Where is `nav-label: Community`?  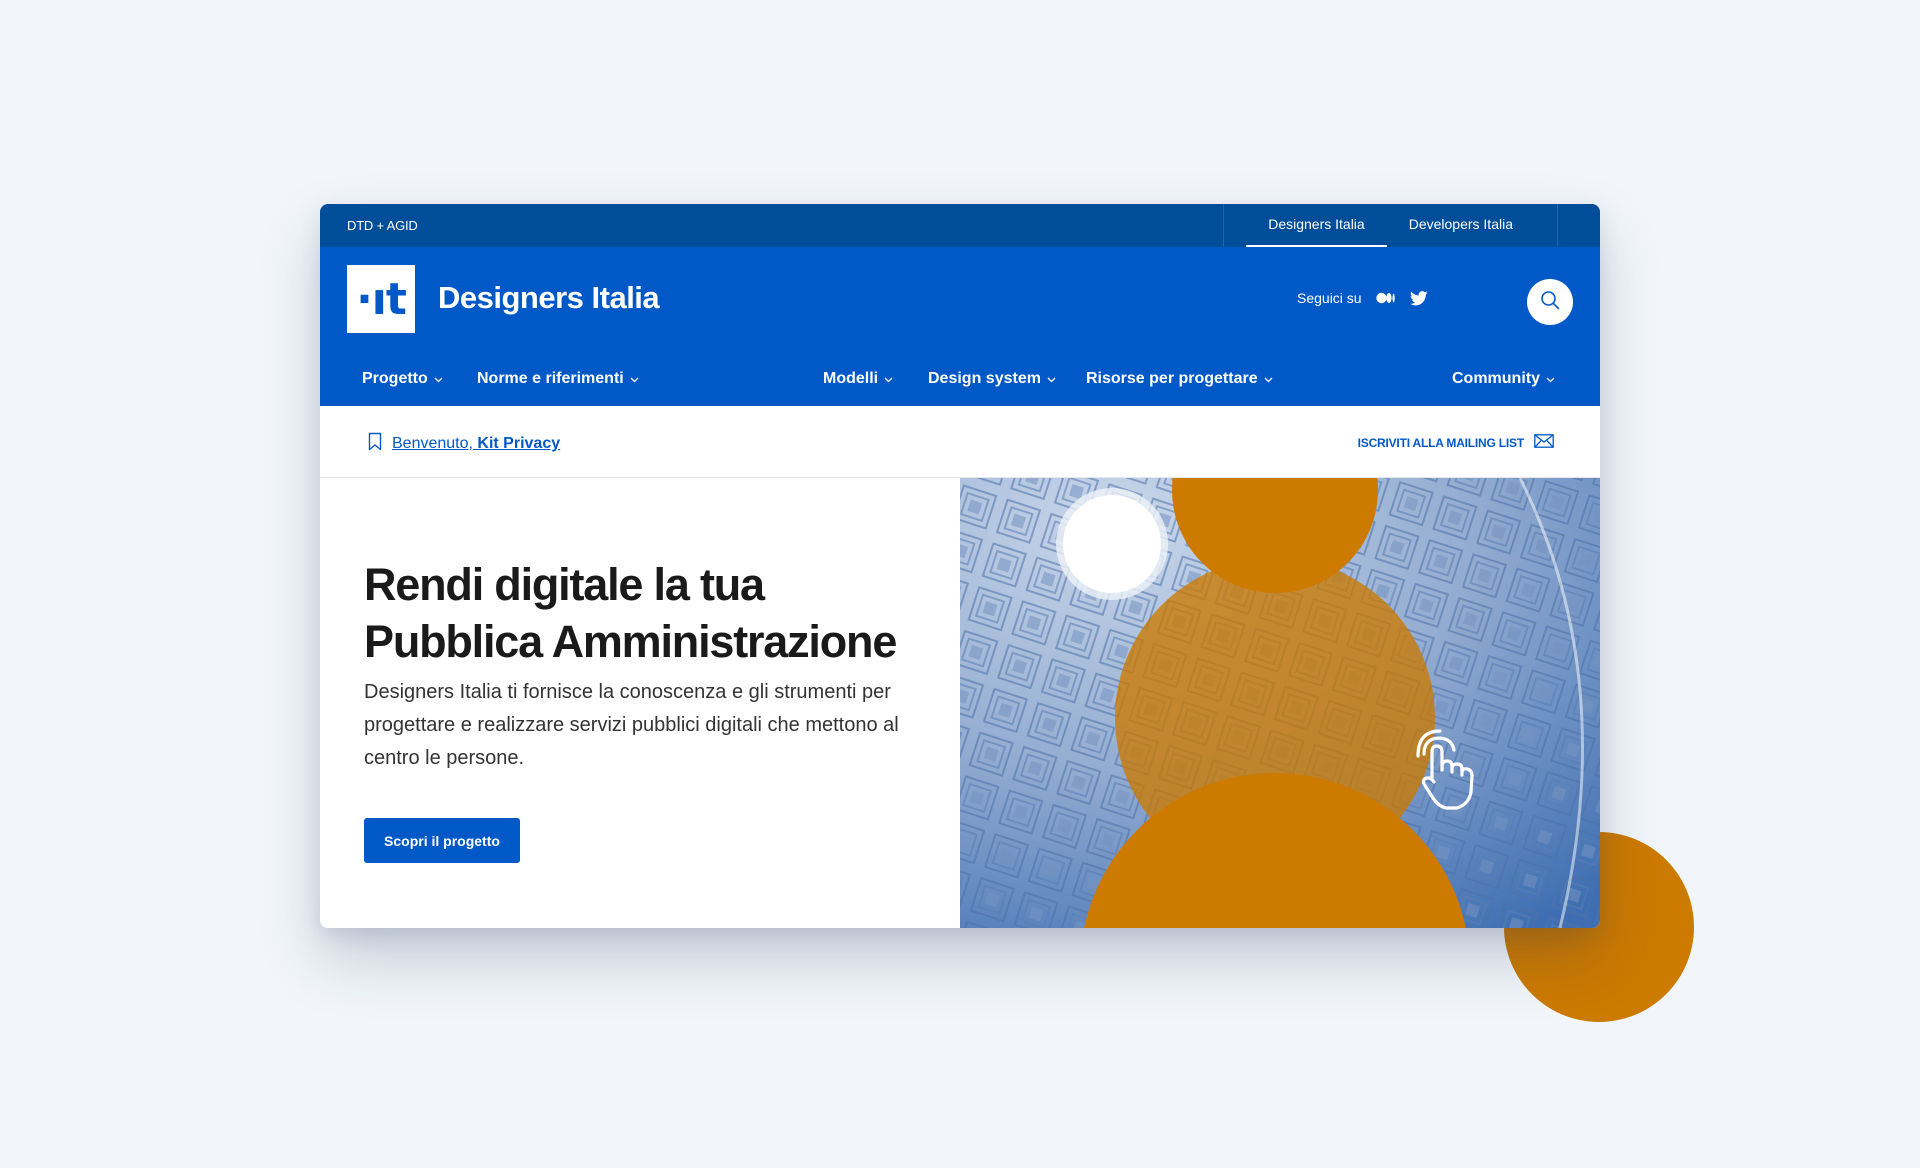 nav-label: Community is located at coordinates (1496, 378).